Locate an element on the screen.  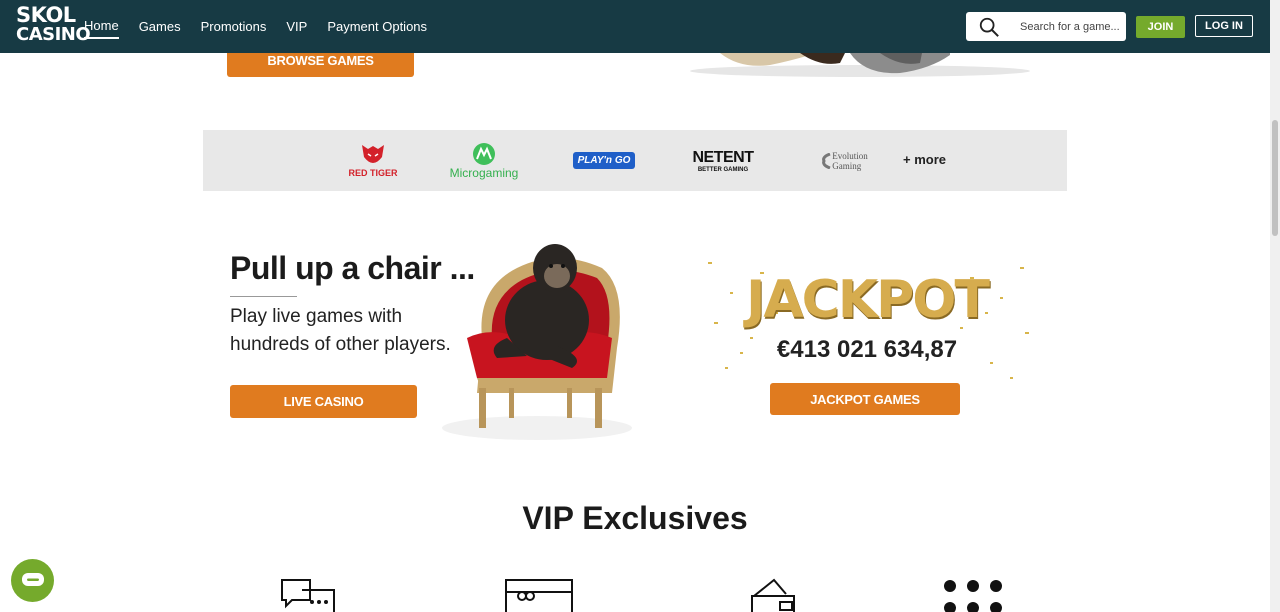
evolution-icon is located at coordinates (826, 160).